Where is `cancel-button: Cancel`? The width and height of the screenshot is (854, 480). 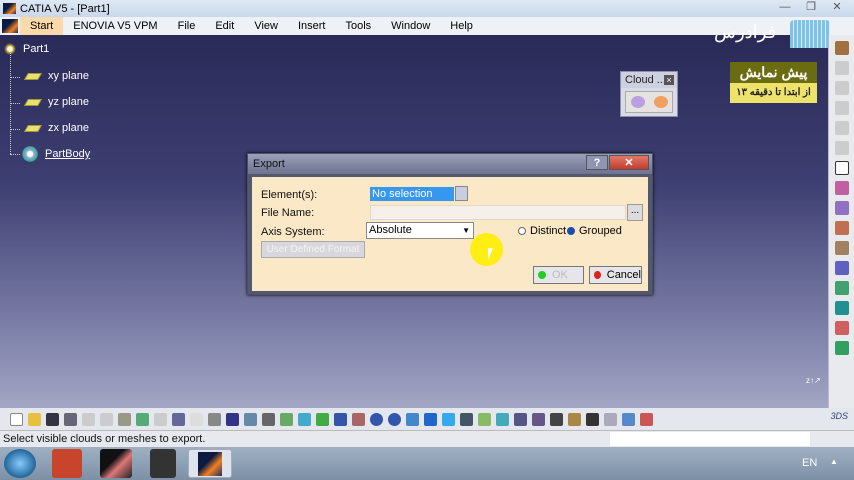
cancel-button: Cancel is located at coordinates (615, 275).